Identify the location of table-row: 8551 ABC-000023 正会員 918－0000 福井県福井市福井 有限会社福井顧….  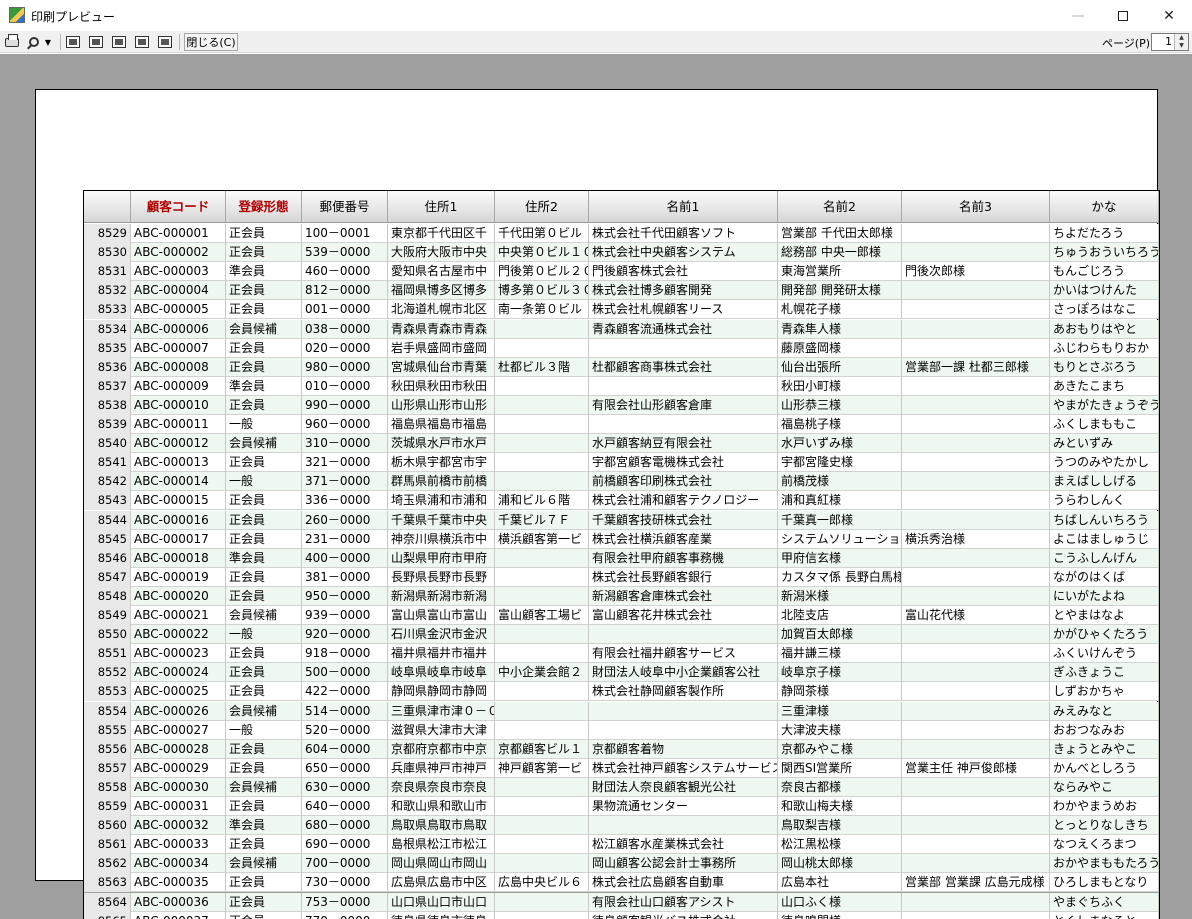
(621, 654).